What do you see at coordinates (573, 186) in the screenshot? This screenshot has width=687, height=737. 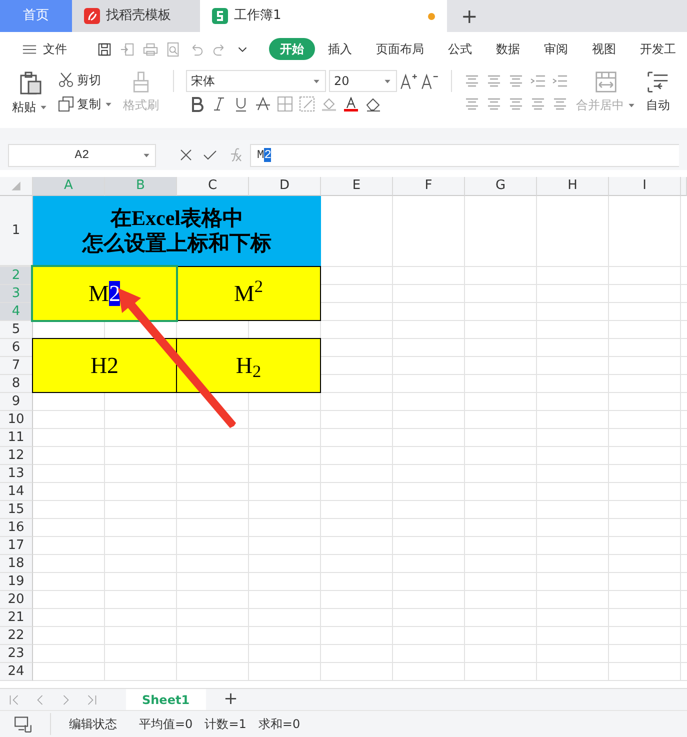 I see `column-header: H` at bounding box center [573, 186].